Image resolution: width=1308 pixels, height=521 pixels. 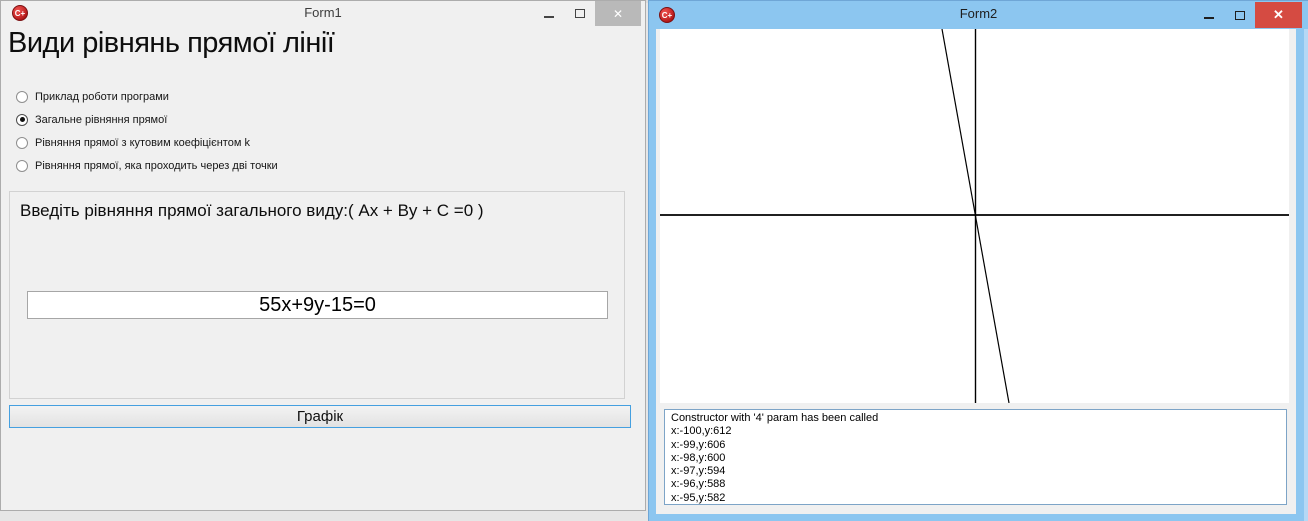 I want to click on form1-minimize-button, so click(x=548, y=13).